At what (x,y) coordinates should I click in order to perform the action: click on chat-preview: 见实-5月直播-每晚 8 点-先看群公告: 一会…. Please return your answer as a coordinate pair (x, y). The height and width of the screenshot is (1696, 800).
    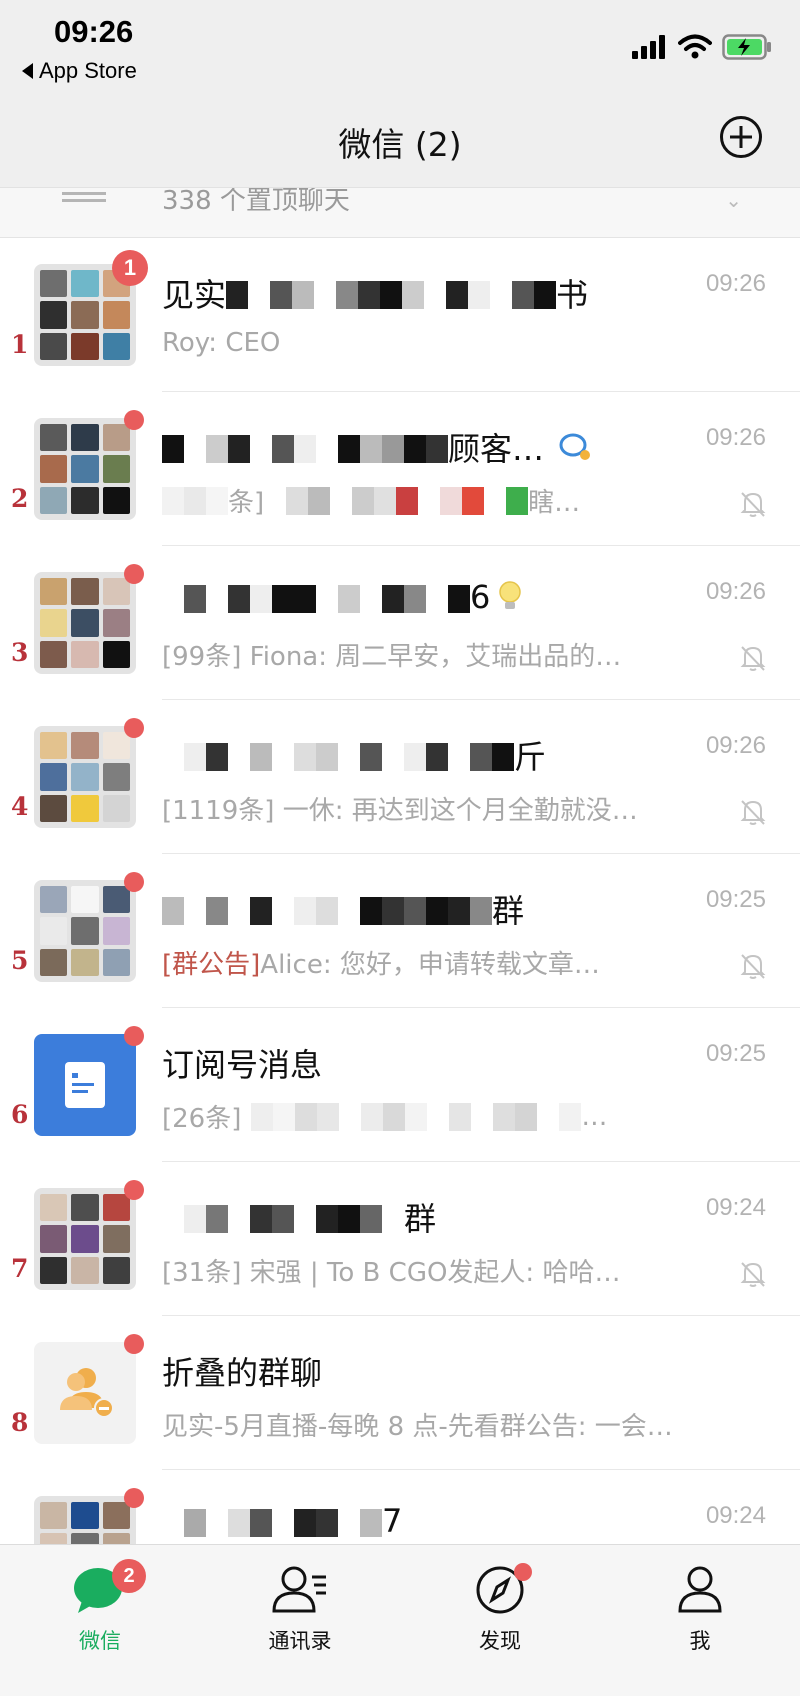
    Looking at the image, I should click on (417, 1427).